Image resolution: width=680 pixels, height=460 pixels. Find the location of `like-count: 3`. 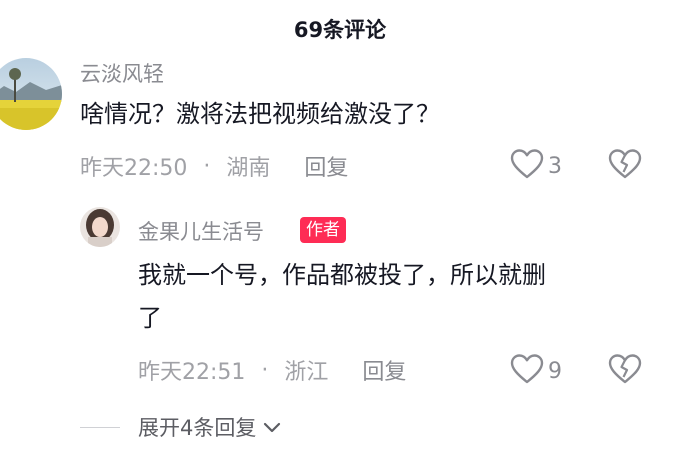

like-count: 3 is located at coordinates (555, 166).